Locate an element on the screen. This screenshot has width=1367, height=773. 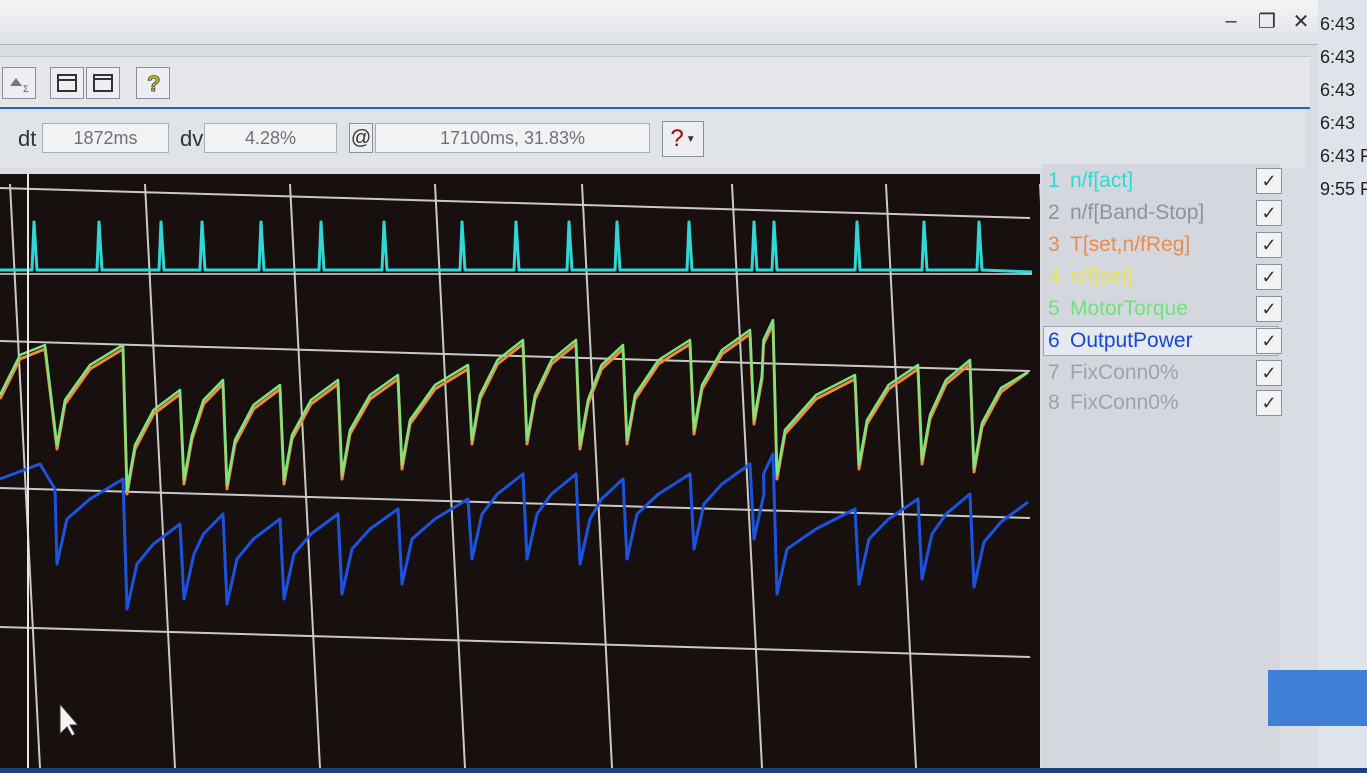
window-layout-icon is located at coordinates (67, 83).